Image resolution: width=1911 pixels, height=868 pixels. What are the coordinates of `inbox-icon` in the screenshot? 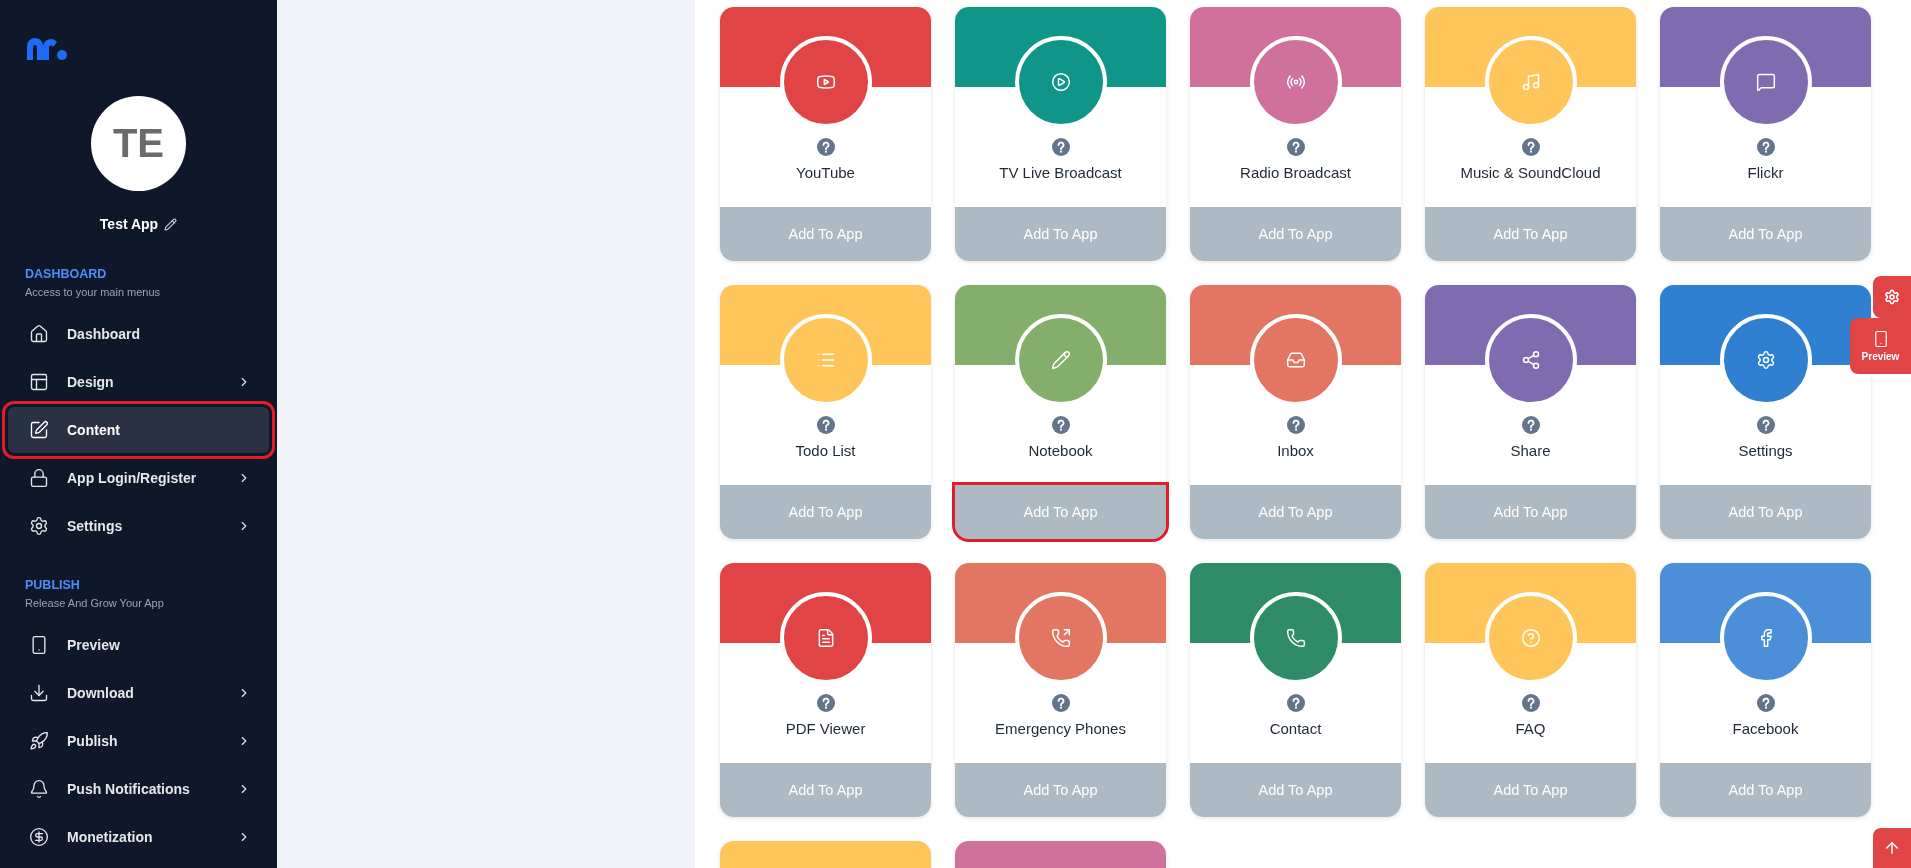 It's located at (1295, 360).